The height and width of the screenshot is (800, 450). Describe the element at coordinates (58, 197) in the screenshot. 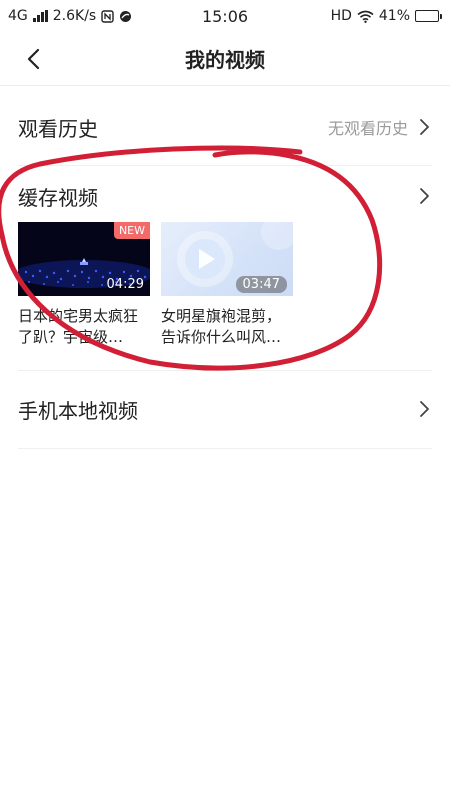

I see `cached-videos-title: 缓存视频` at that location.